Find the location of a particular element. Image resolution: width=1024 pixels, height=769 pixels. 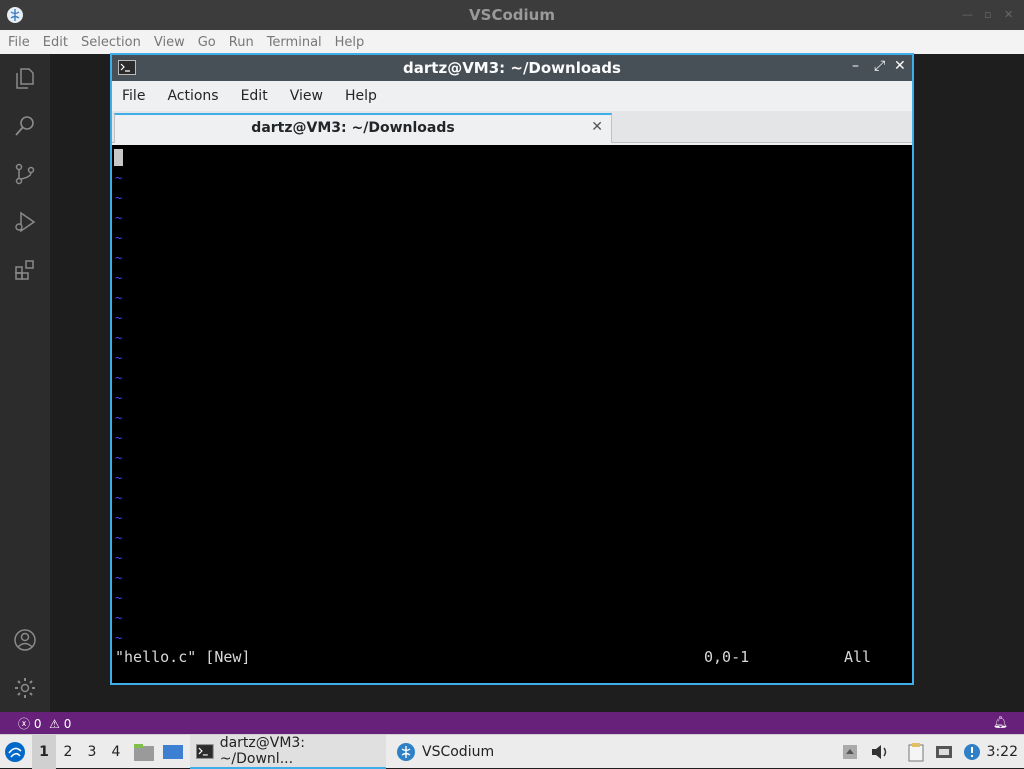

task-vscodium: VSCodium is located at coordinates (445, 752).